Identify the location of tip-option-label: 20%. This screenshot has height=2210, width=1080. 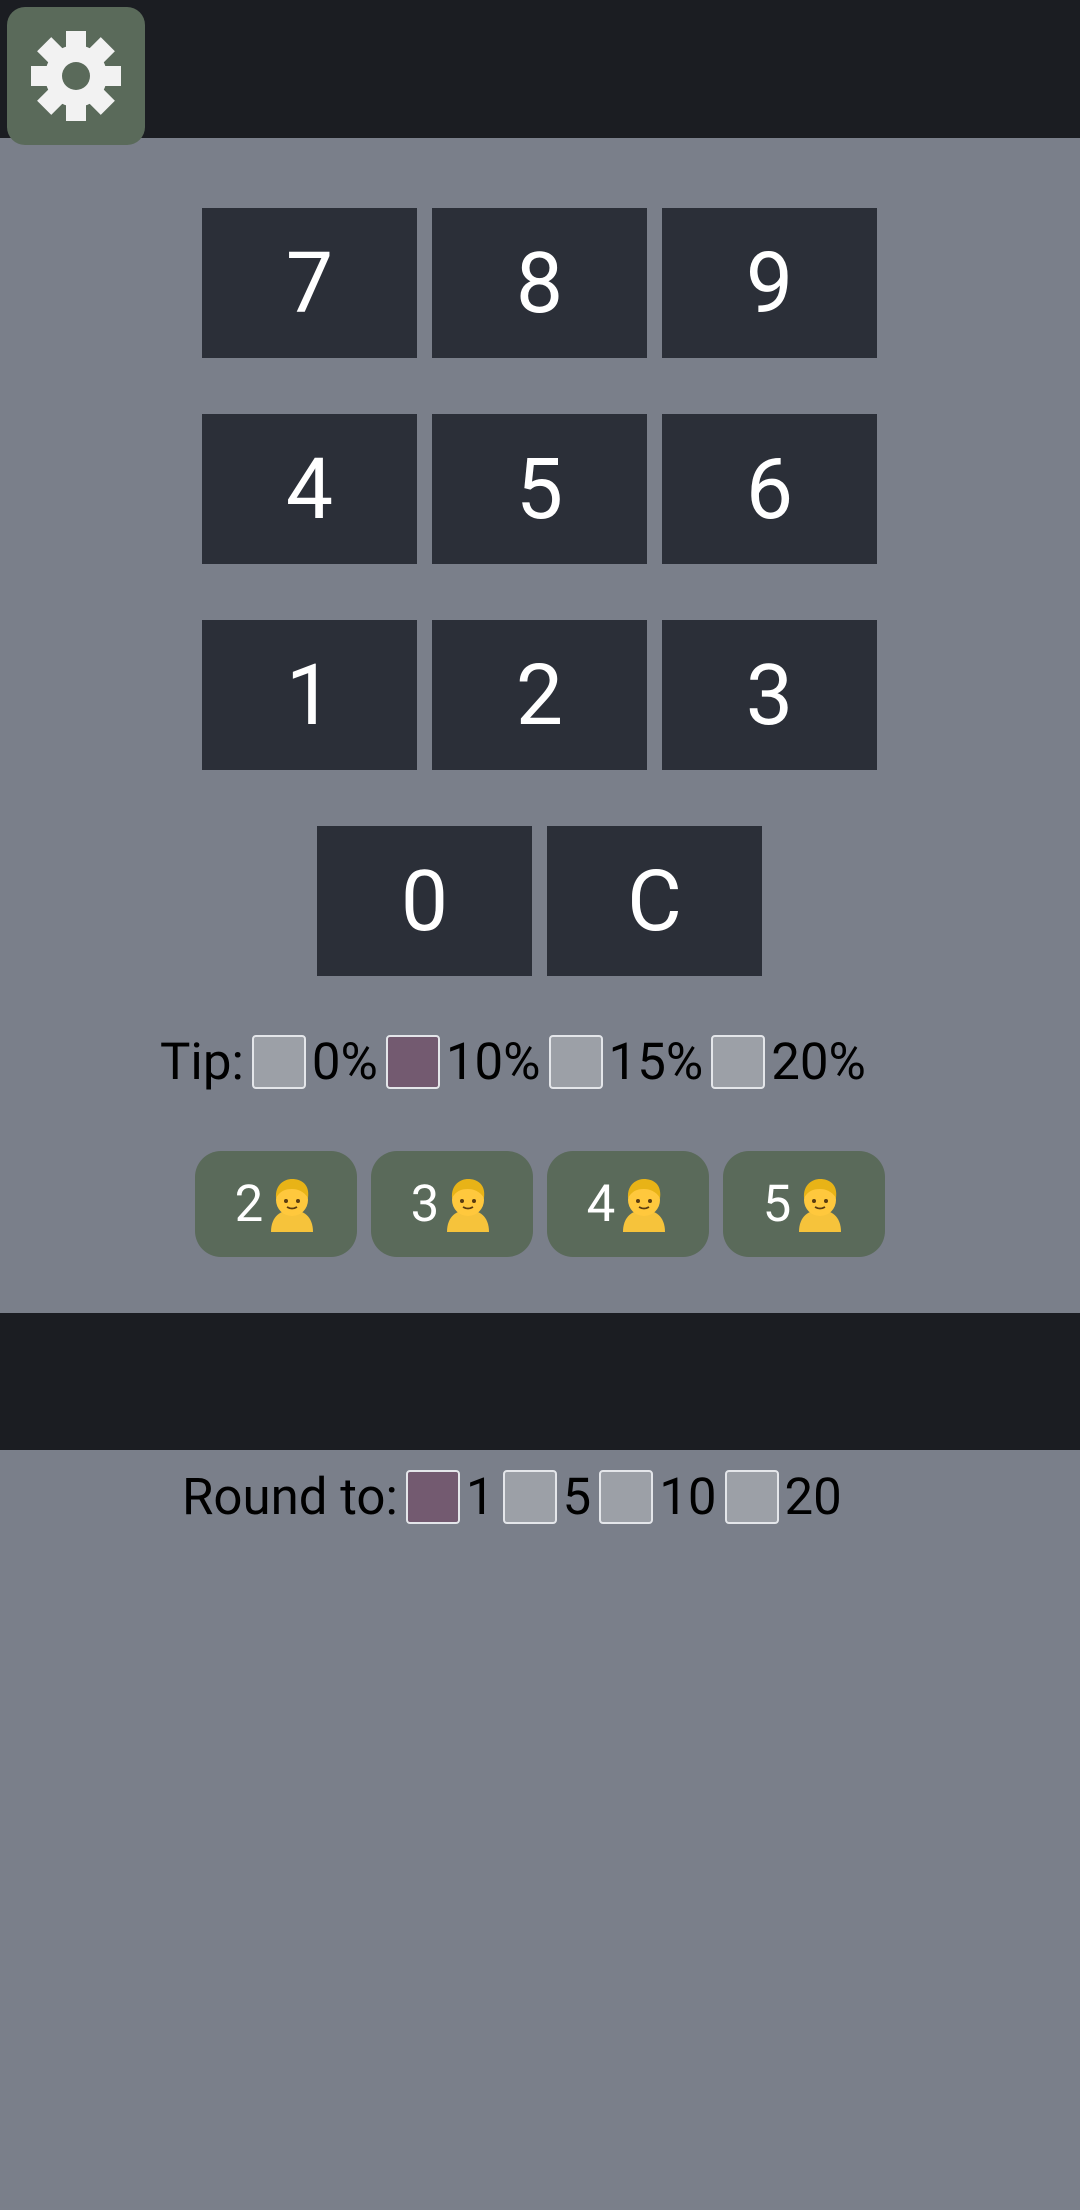
(818, 1062).